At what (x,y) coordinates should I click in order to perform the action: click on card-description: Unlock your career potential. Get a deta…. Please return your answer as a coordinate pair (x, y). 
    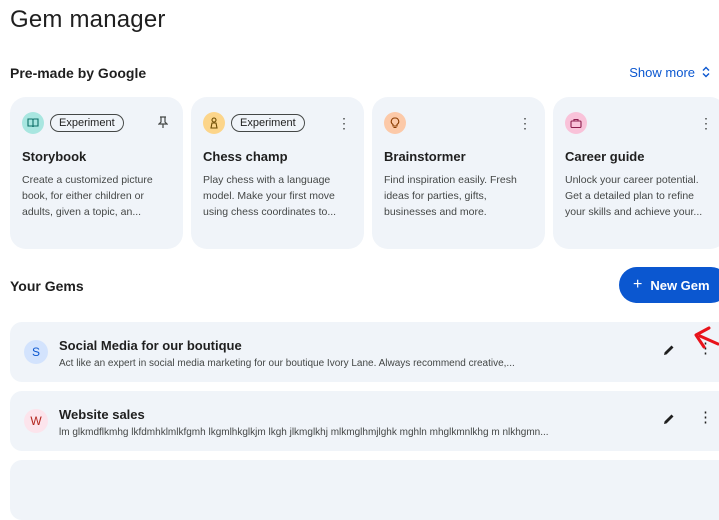
    Looking at the image, I should click on (634, 196).